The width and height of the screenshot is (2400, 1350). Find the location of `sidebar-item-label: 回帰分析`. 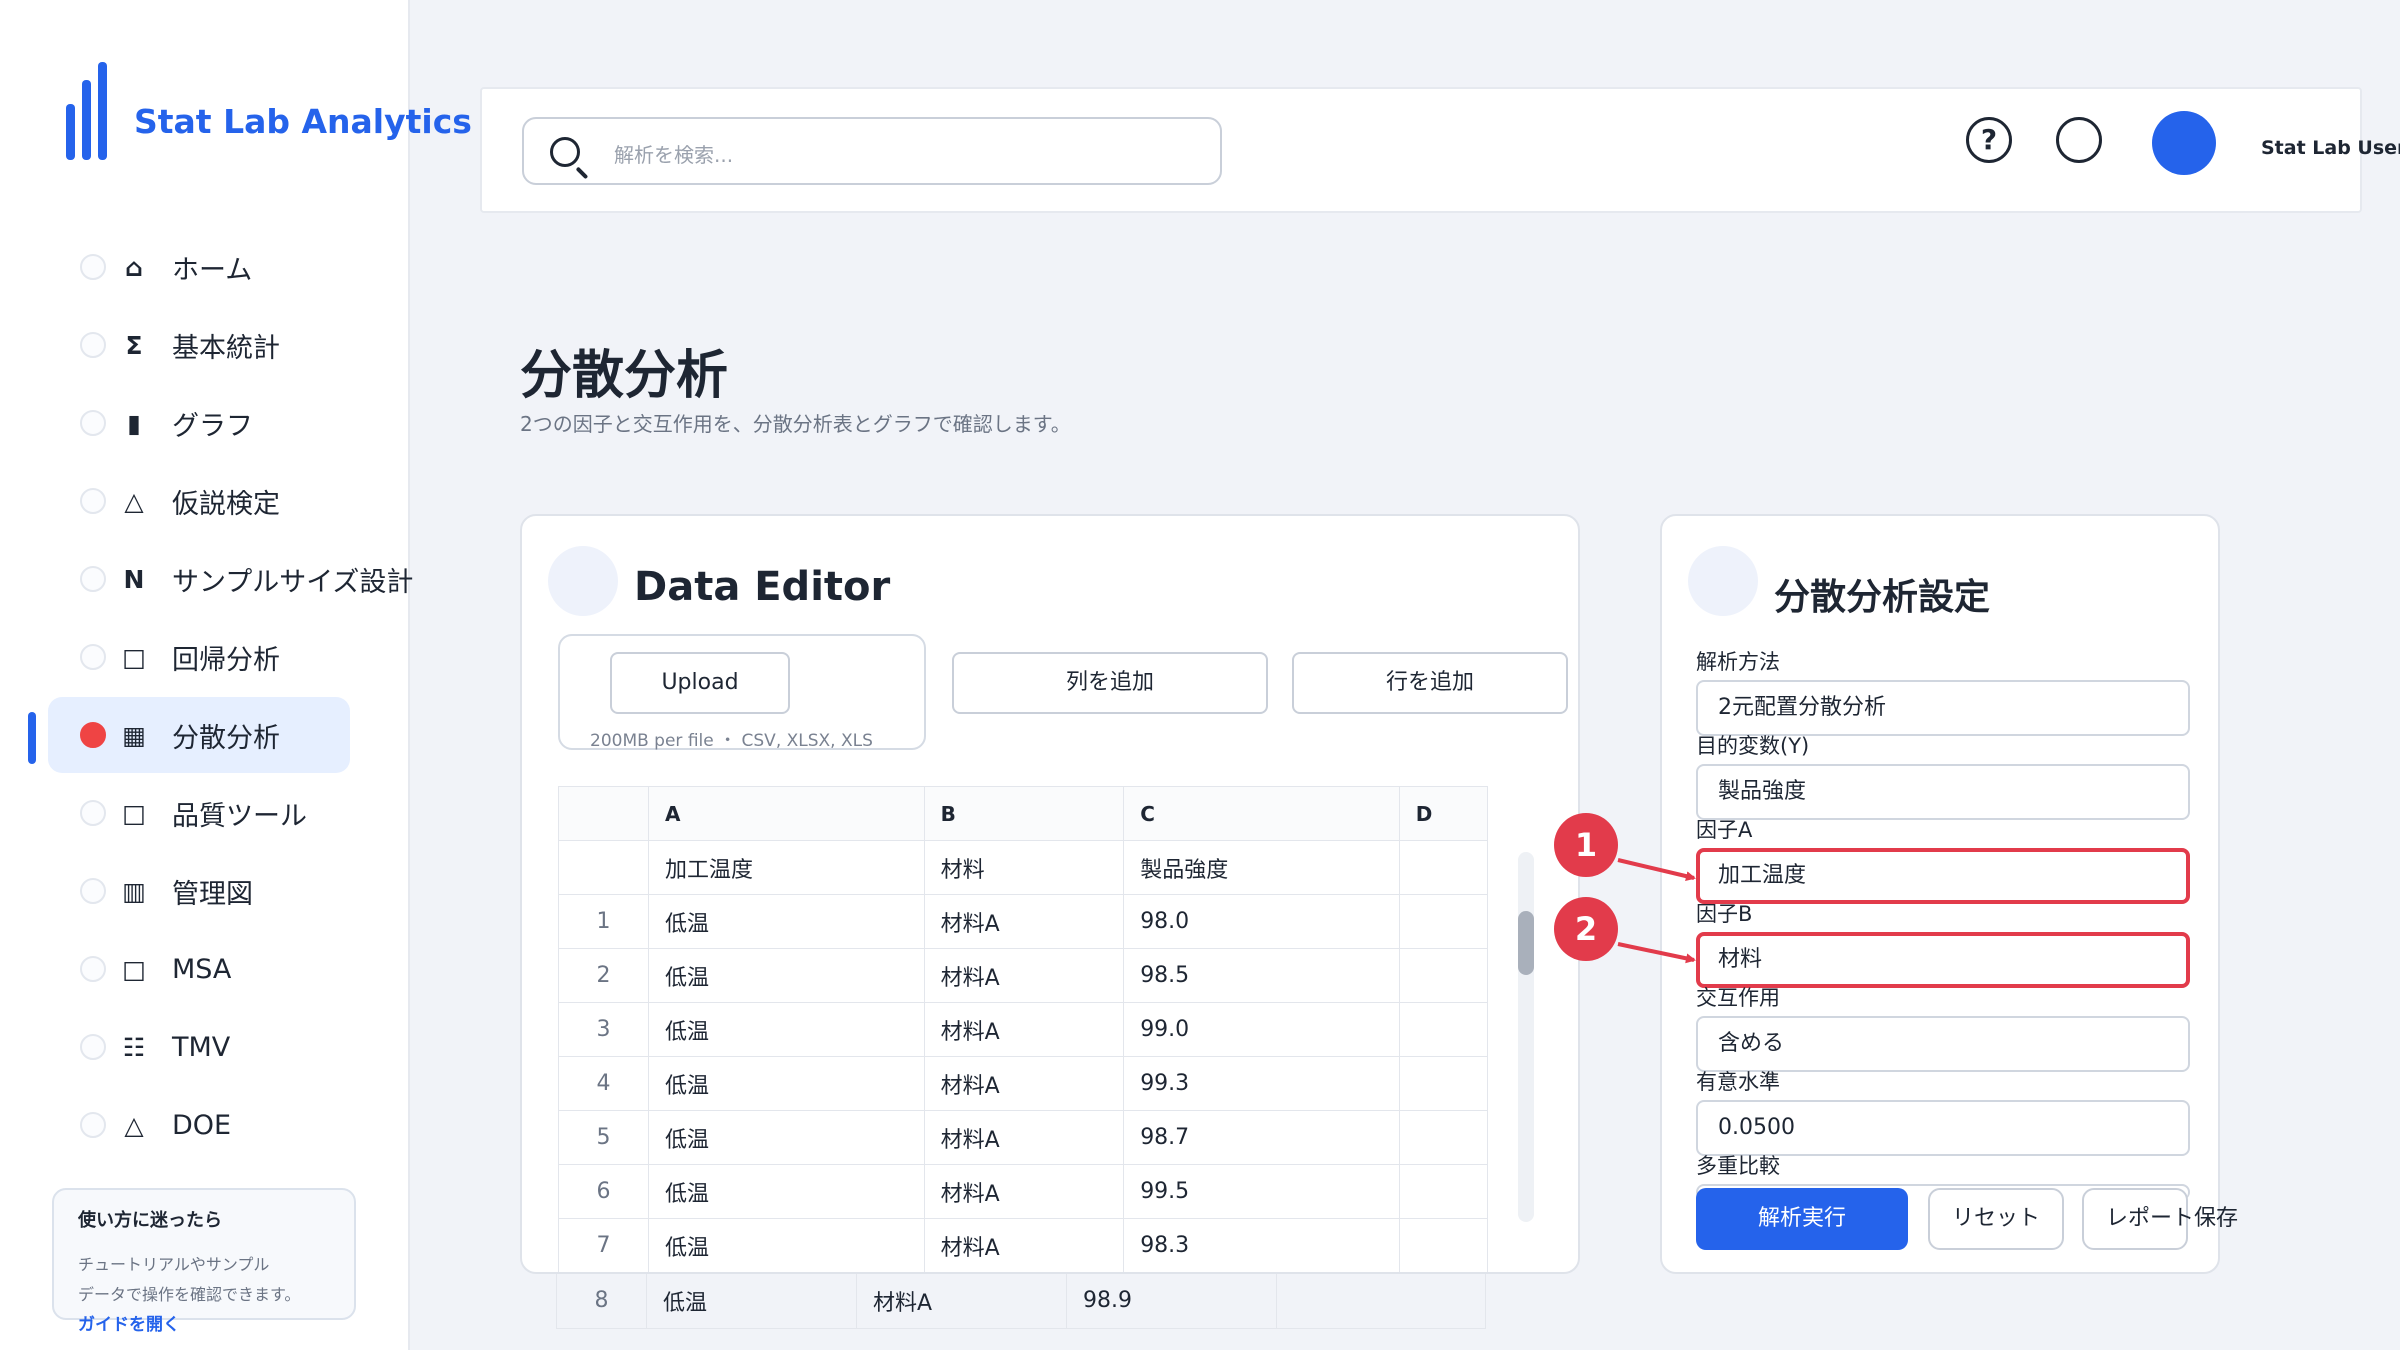

sidebar-item-label: 回帰分析 is located at coordinates (226, 660).